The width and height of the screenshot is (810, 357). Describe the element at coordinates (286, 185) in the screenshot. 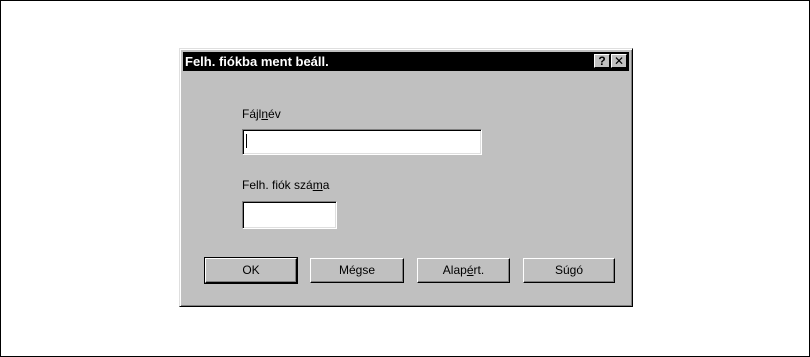

I see `box-number-label: Felh. fiók száma` at that location.